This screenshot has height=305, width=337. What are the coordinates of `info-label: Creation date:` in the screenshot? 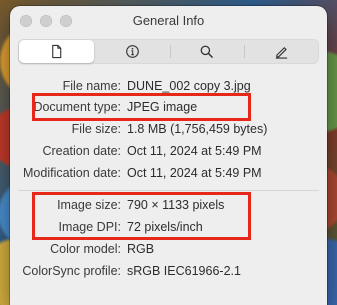 It's located at (81, 151).